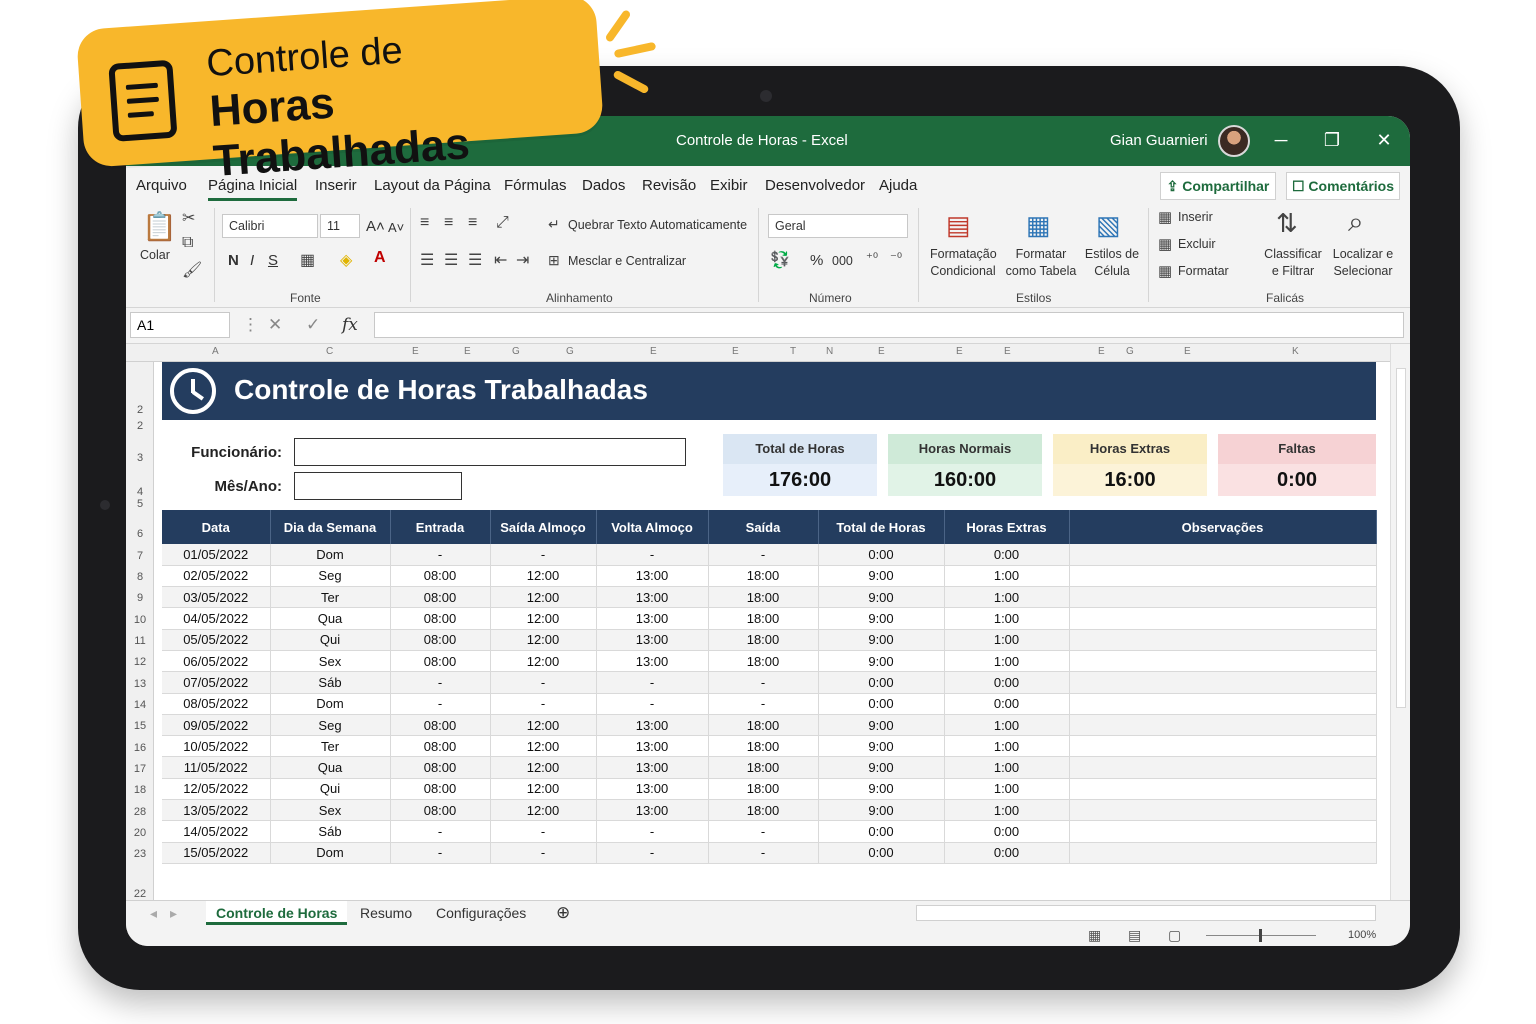 The image size is (1536, 1024). I want to click on find-select-button: Localizar e Selecionar, so click(1363, 263).